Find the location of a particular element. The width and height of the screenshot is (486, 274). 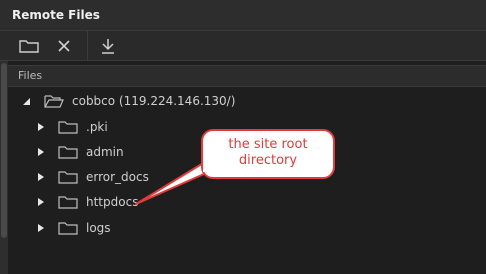

callout-text: the site root directory is located at coordinates (268, 153).